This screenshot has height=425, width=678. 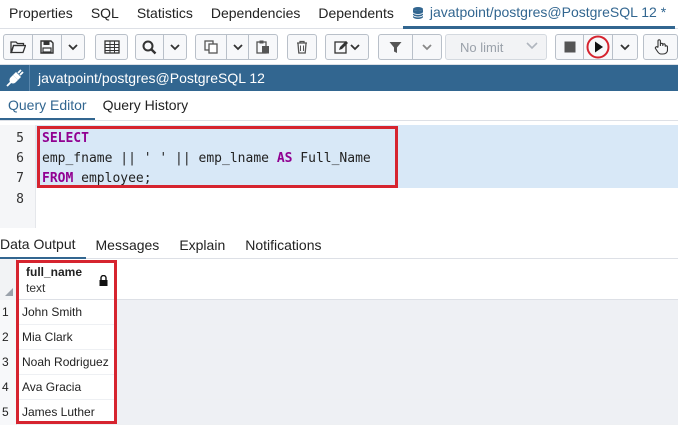 I want to click on macros-button, so click(x=660, y=47).